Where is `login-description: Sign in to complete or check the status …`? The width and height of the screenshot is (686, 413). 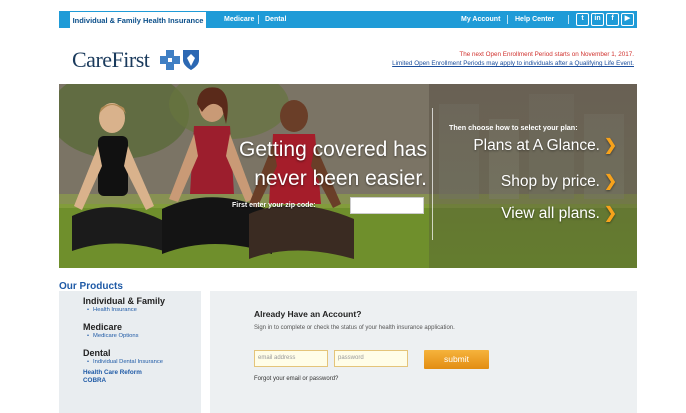 login-description: Sign in to complete or check the status … is located at coordinates (354, 328).